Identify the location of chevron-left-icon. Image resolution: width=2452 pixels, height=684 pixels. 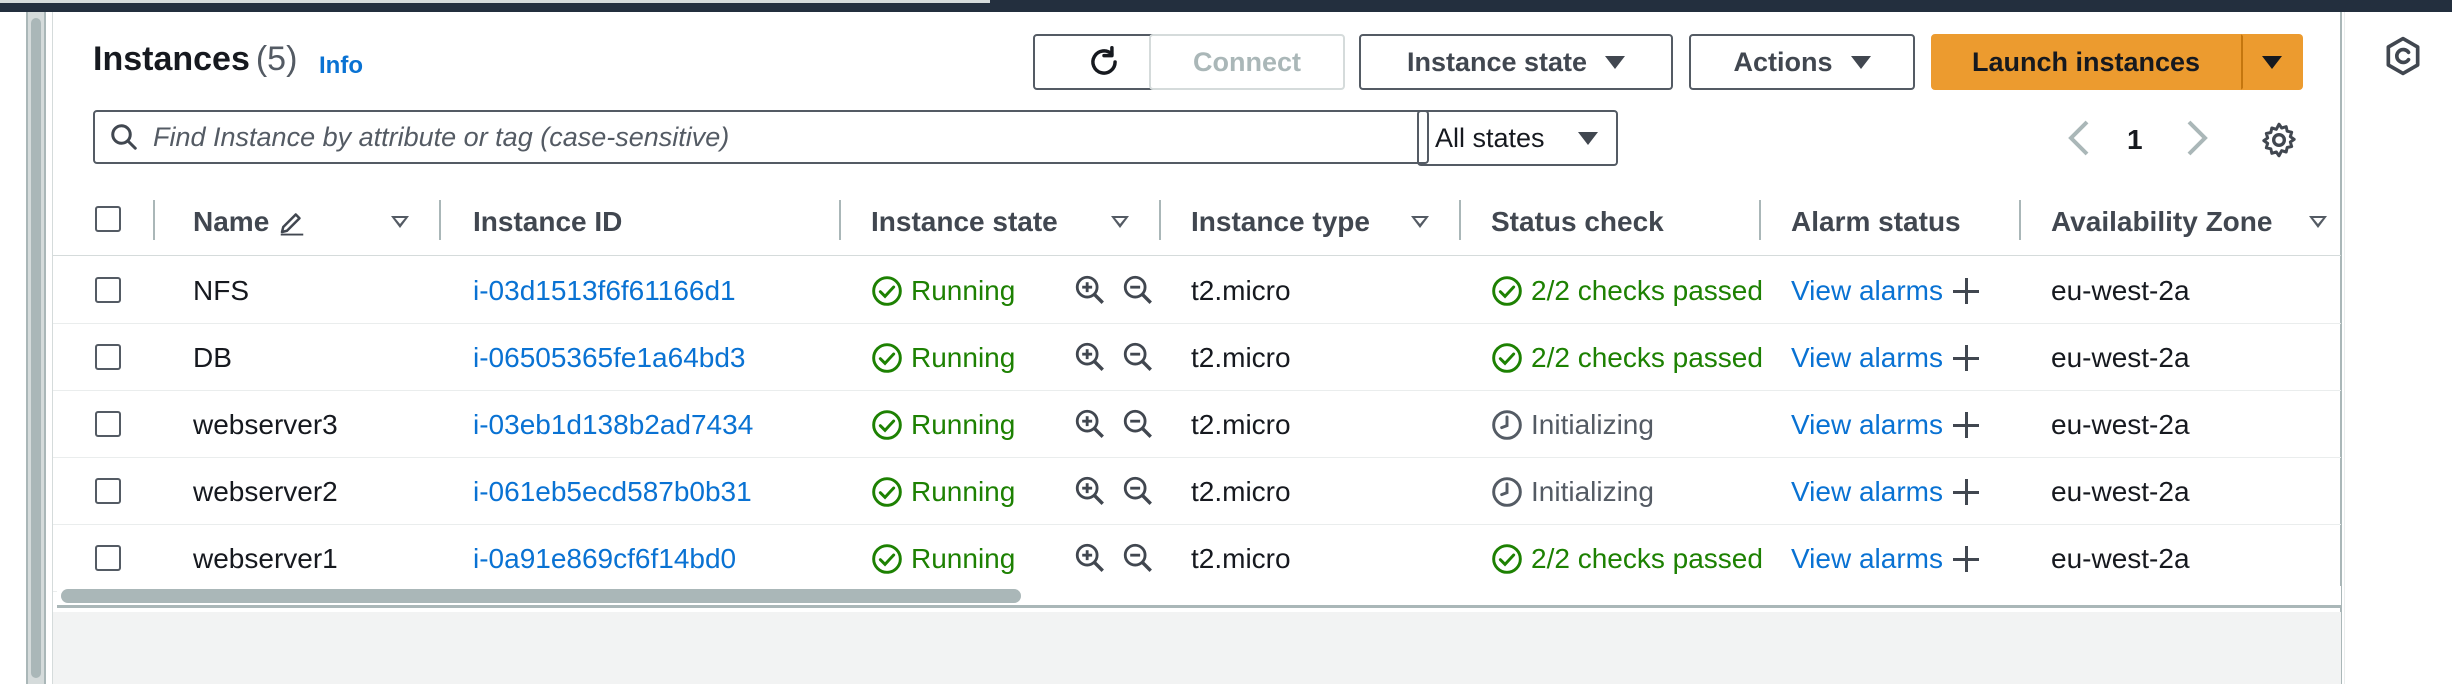
(2079, 138).